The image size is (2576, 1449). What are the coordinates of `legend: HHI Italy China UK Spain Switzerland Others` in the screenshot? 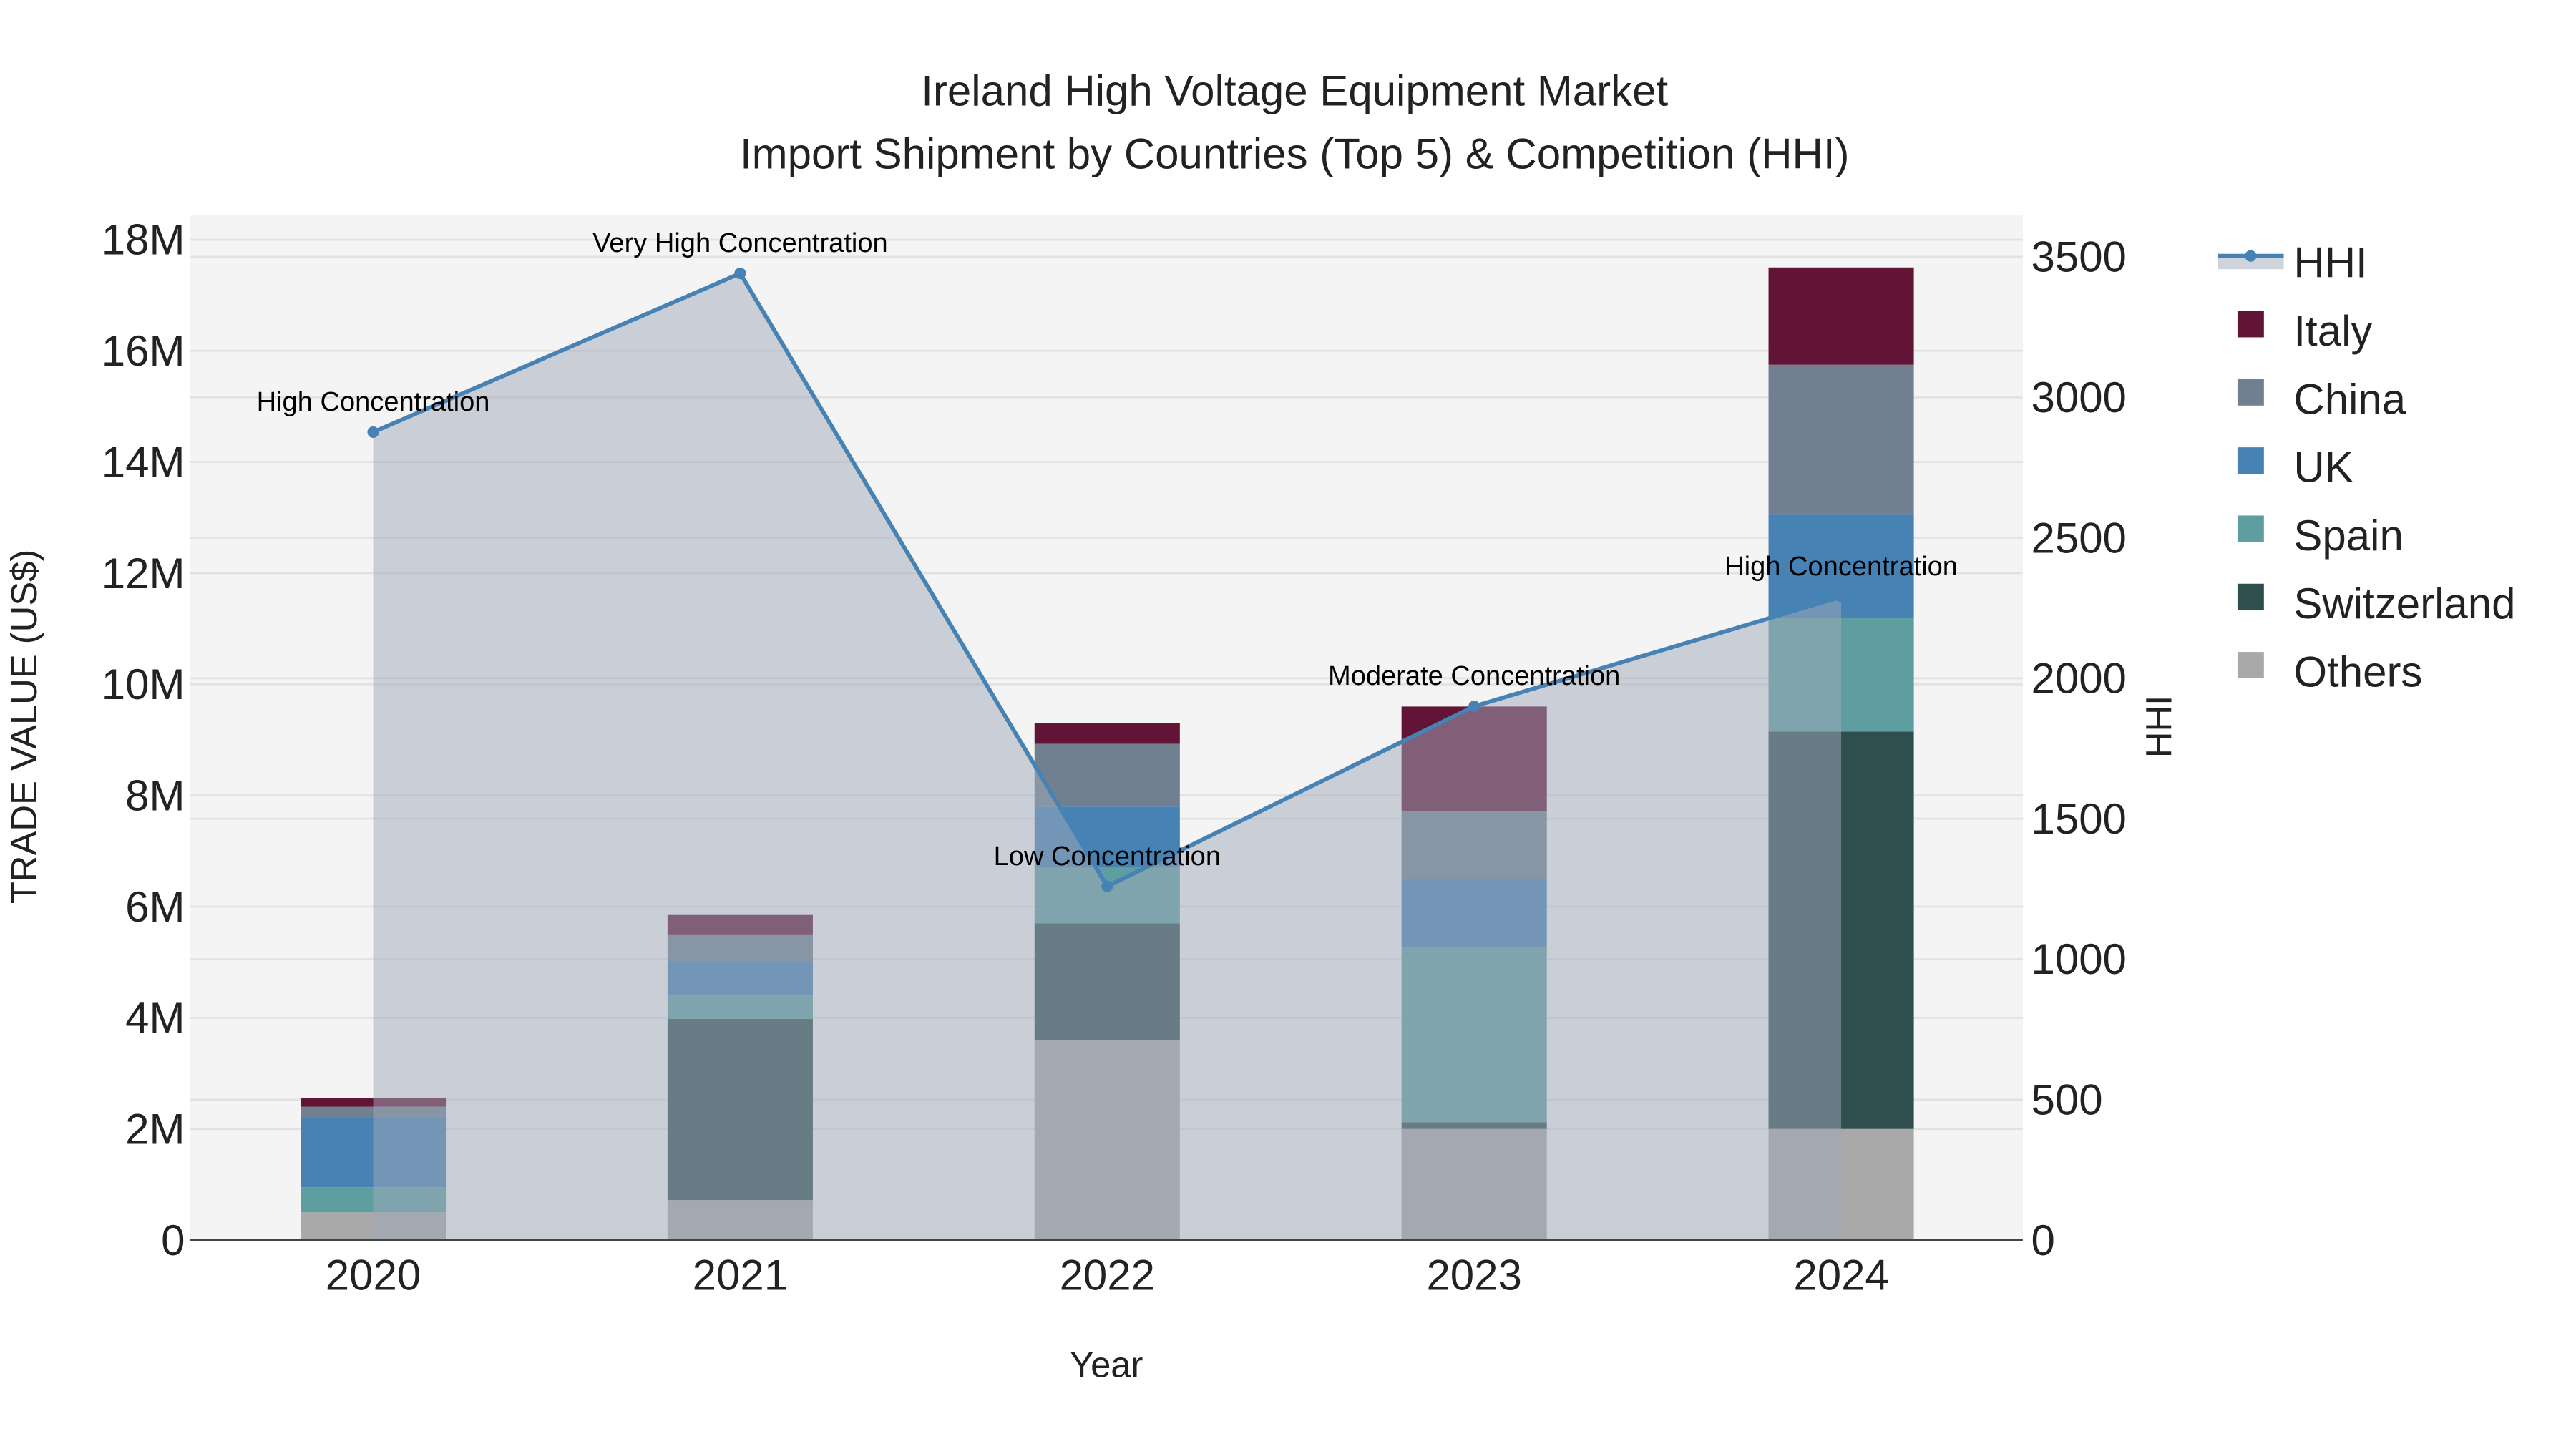 It's located at (2367, 467).